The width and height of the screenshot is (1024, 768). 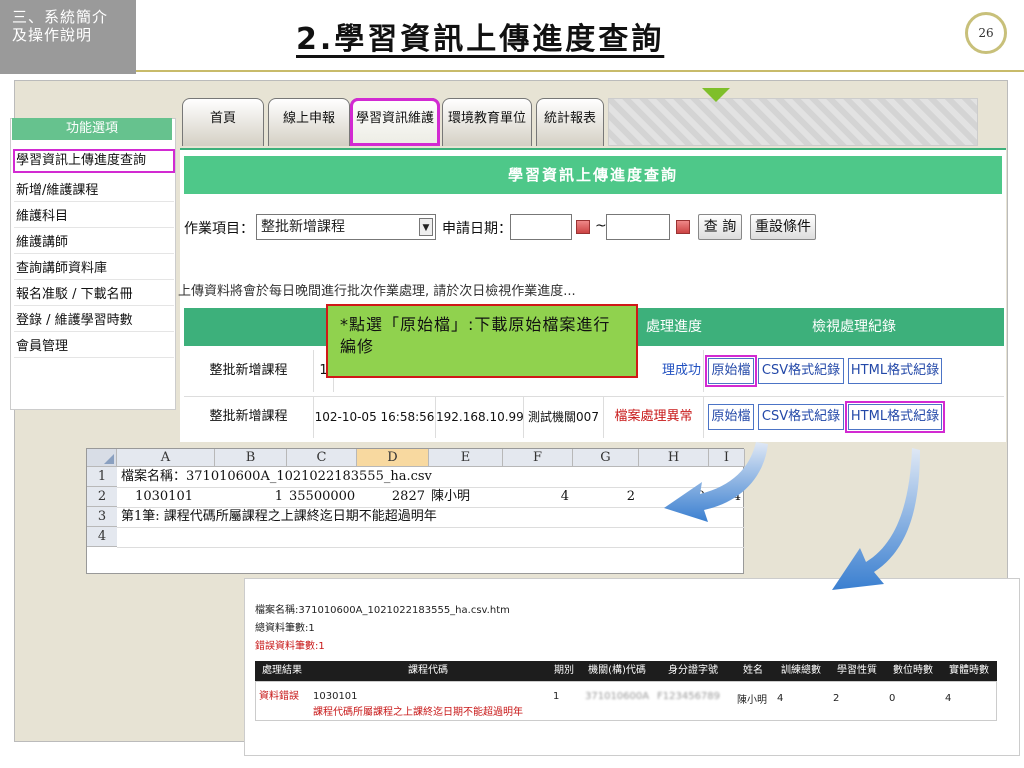 What do you see at coordinates (801, 417) in the screenshot?
I see `row2-csv-record-button: CSV格式紀錄` at bounding box center [801, 417].